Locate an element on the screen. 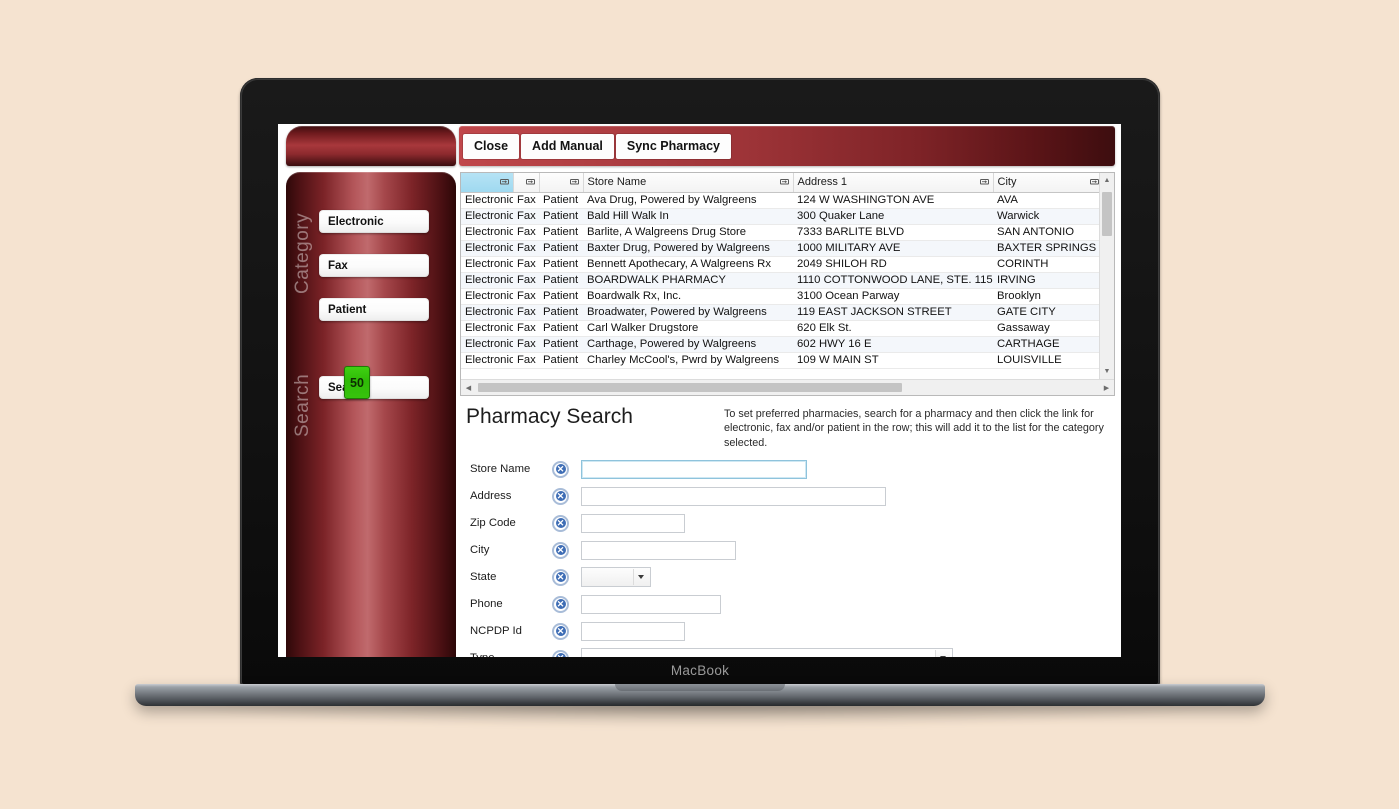 The image size is (1399, 809). ncpdp-id-input is located at coordinates (633, 631).